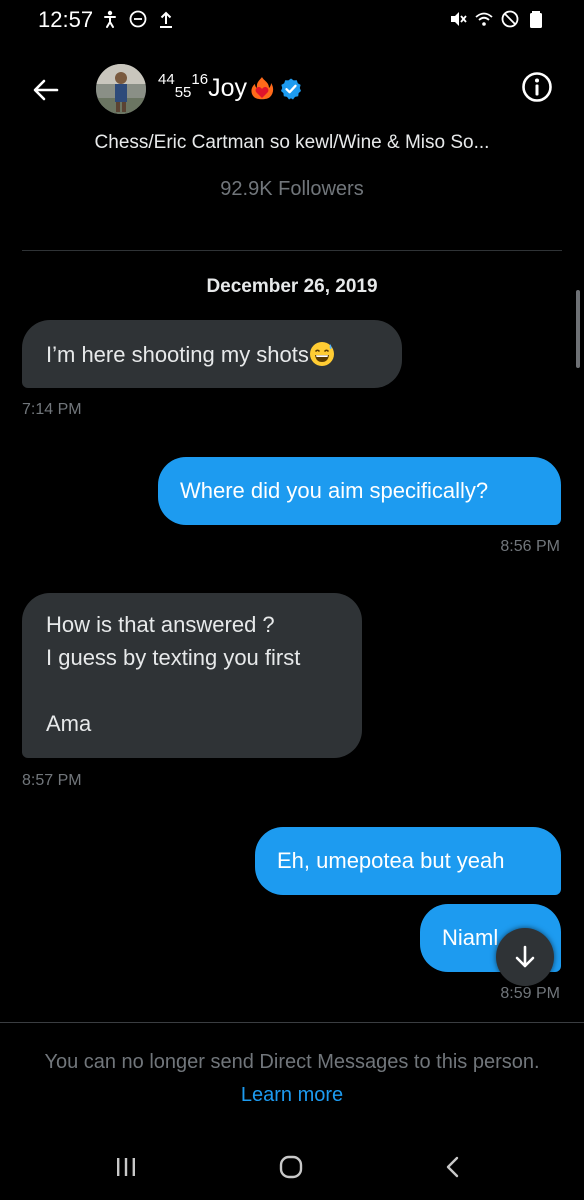 This screenshot has height=1200, width=584. I want to click on back-button, so click(46, 90).